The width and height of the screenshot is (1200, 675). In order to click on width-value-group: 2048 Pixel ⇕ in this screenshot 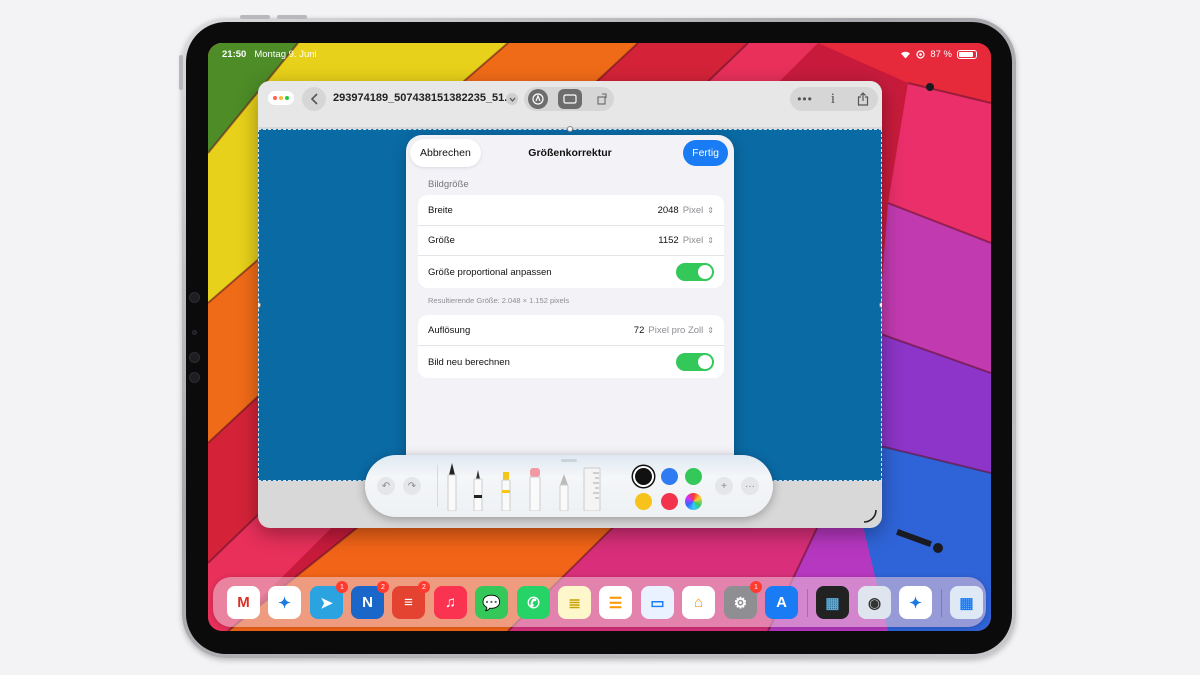, I will do `click(686, 210)`.